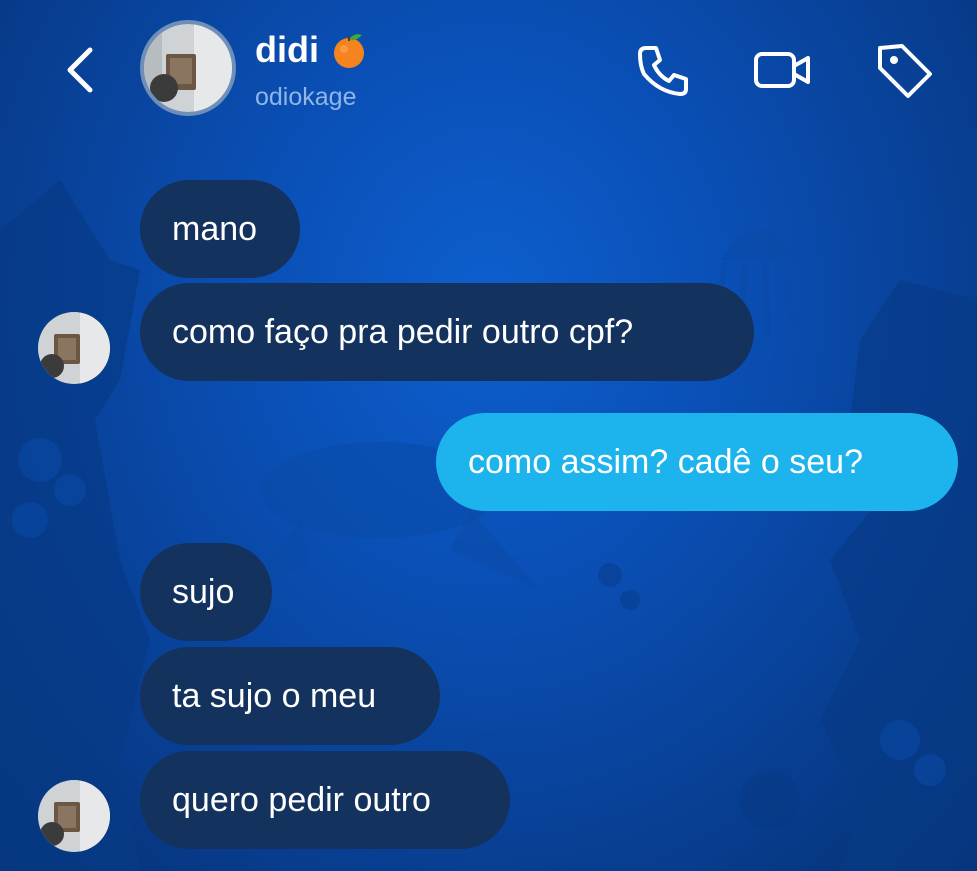 The height and width of the screenshot is (871, 977). What do you see at coordinates (348, 51) in the screenshot?
I see `tangerine-icon` at bounding box center [348, 51].